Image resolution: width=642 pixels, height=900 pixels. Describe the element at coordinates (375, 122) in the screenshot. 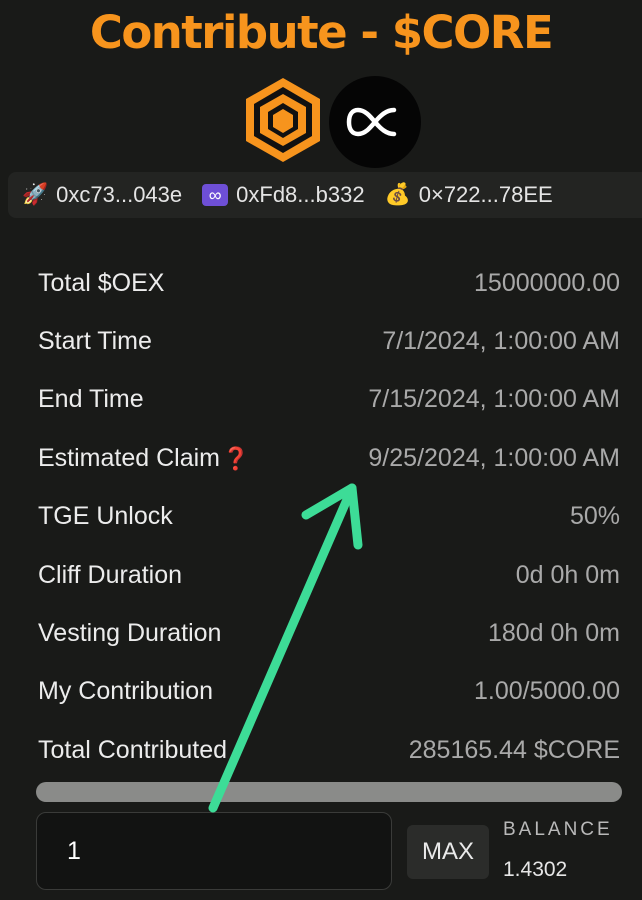

I see `oex-logo-icon` at that location.